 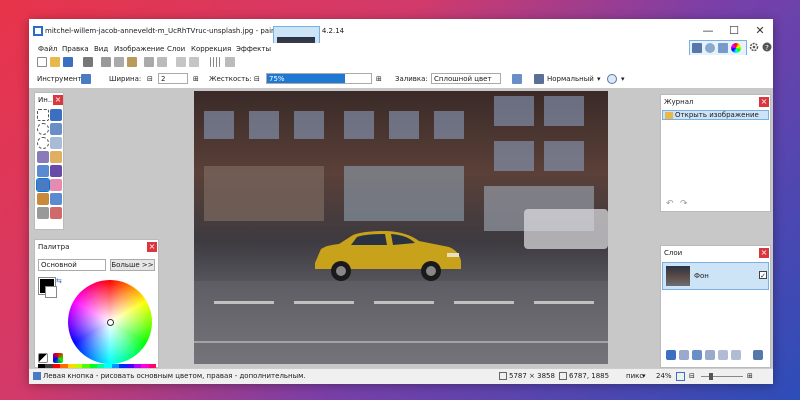 I want to click on zoom-out-icon: ⊟, so click(x=692, y=376).